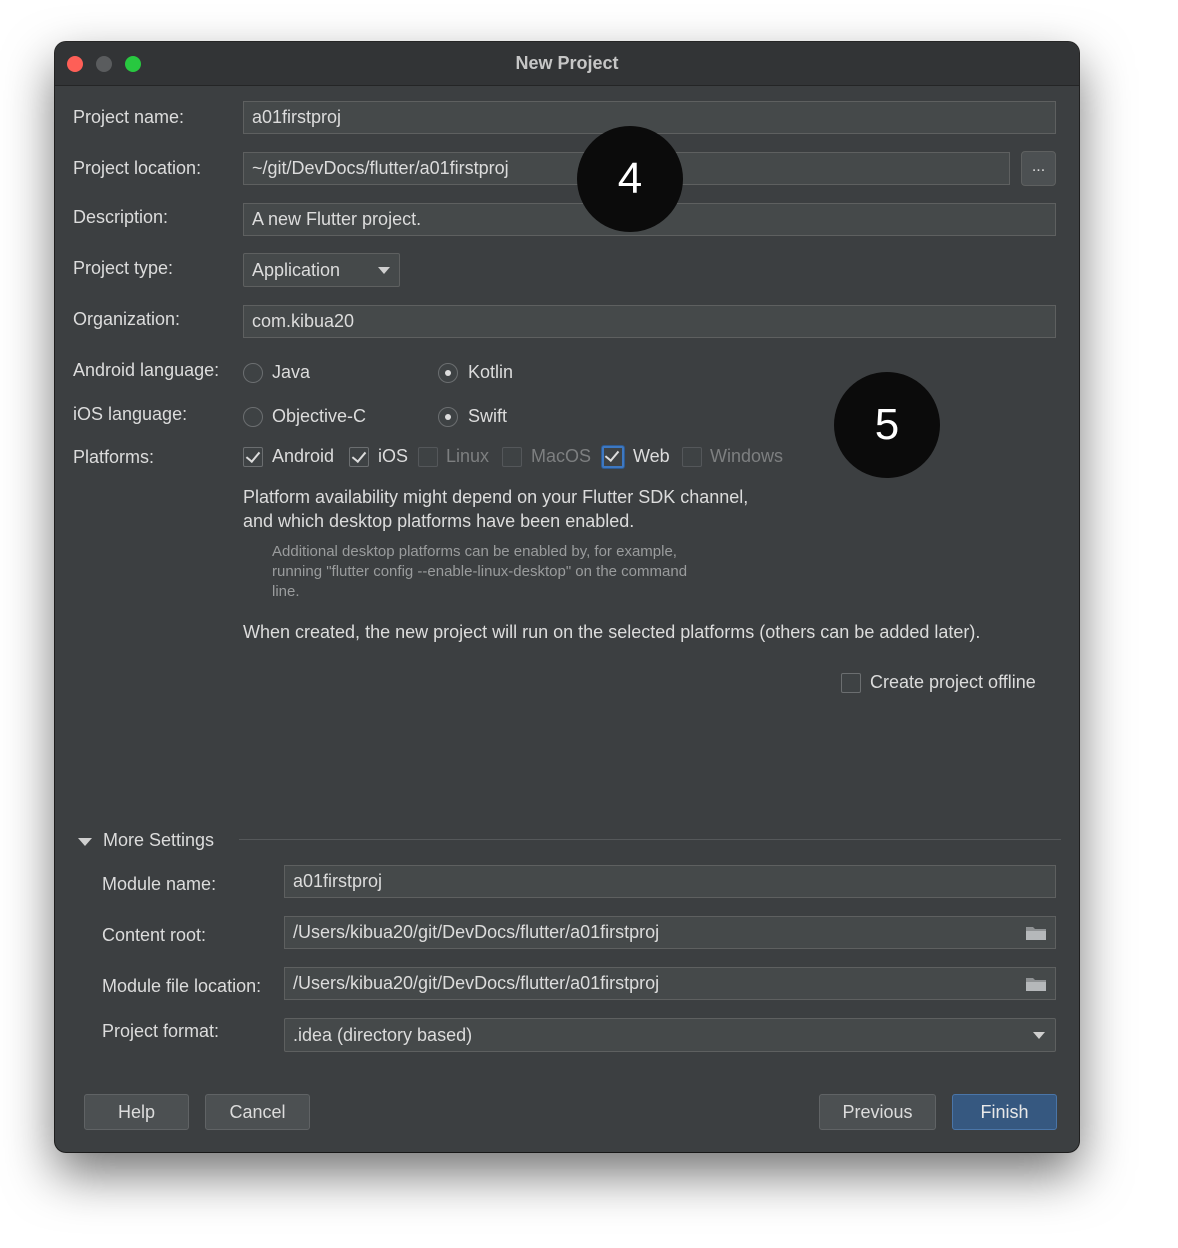  I want to click on project-type-label: Project type:, so click(123, 268).